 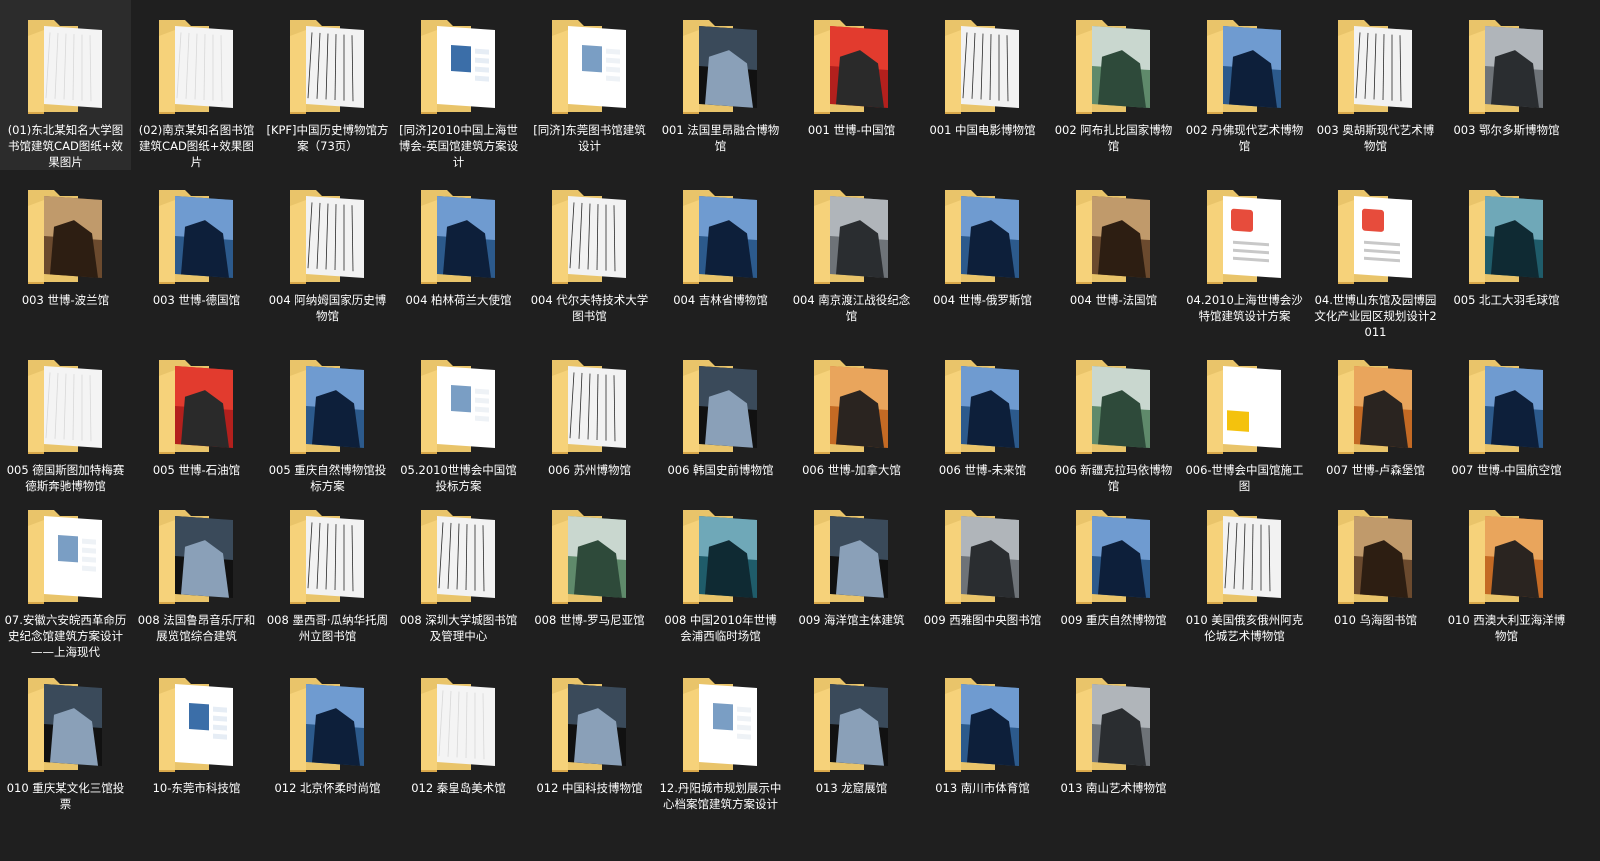 What do you see at coordinates (982, 85) in the screenshot?
I see `folder-item: 001 中国电影博物馆` at bounding box center [982, 85].